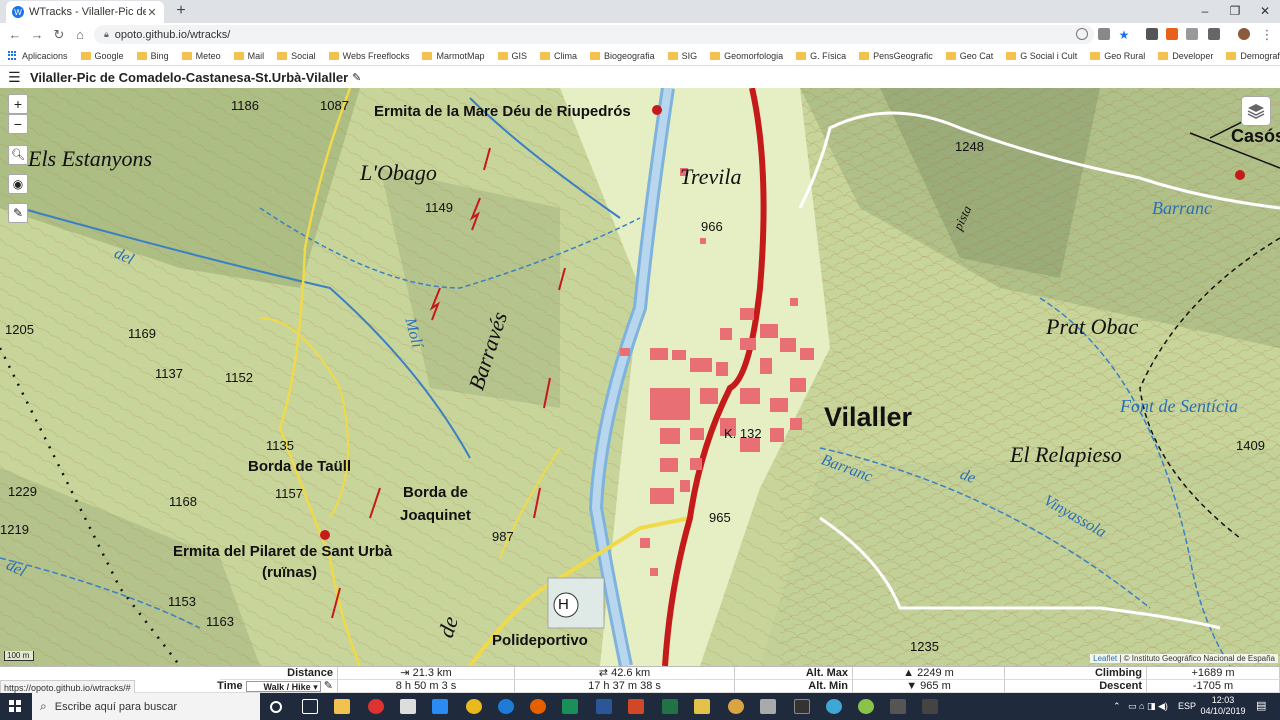  I want to click on leaflet-link: Leaflet, so click(1105, 658).